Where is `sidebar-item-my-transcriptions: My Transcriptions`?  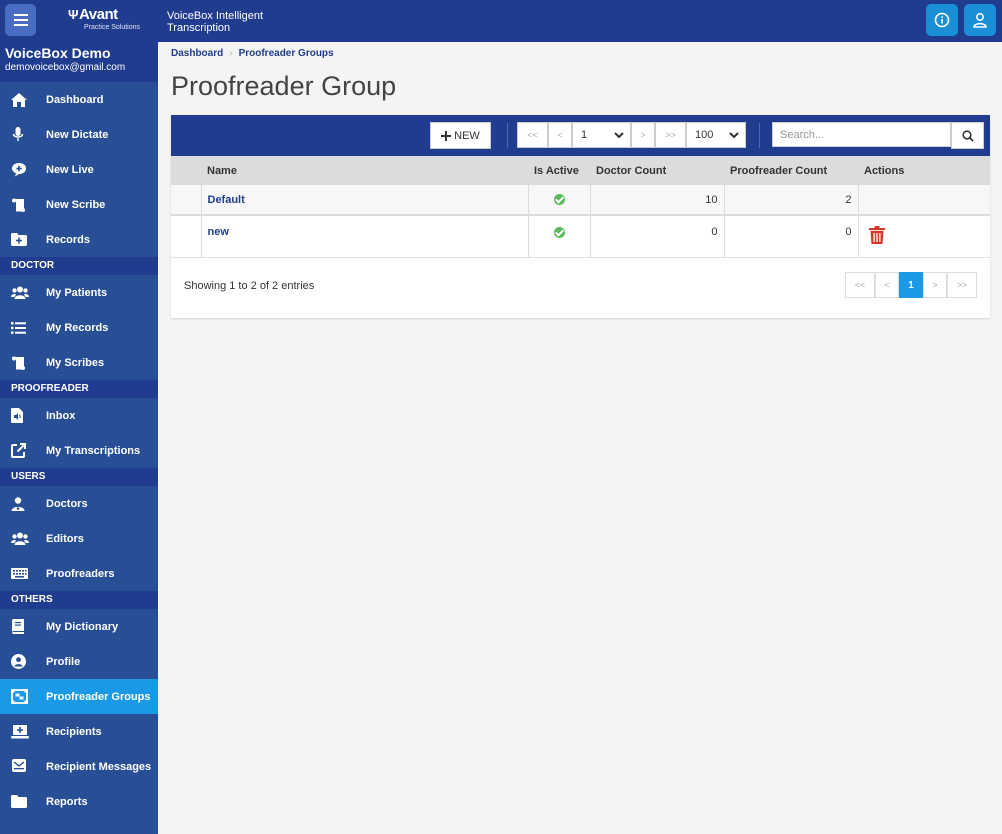 sidebar-item-my-transcriptions: My Transcriptions is located at coordinates (79, 450).